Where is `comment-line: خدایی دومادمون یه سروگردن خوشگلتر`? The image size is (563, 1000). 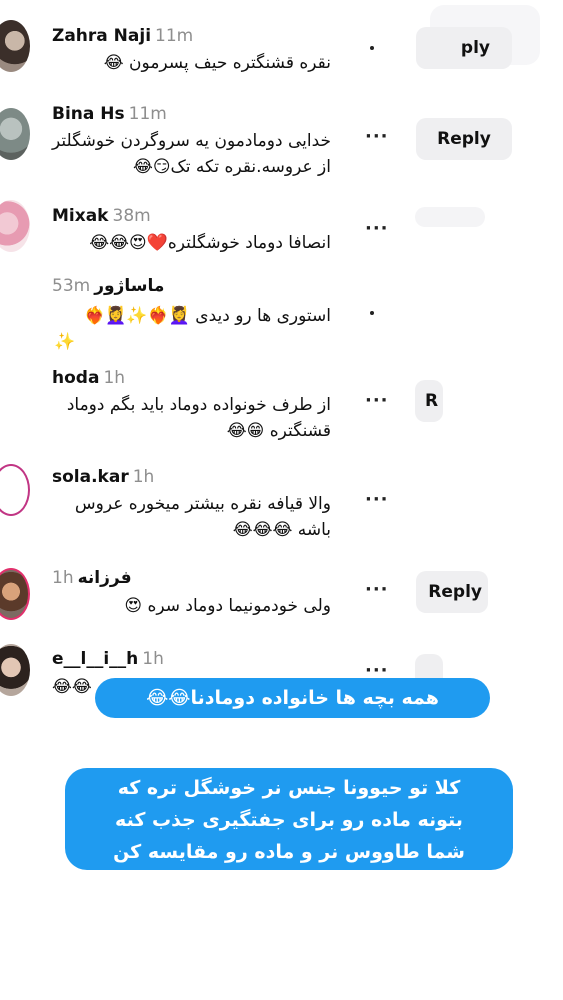
comment-line: خدایی دومادمون یه سروگردن خوشگلتر is located at coordinates (191, 141).